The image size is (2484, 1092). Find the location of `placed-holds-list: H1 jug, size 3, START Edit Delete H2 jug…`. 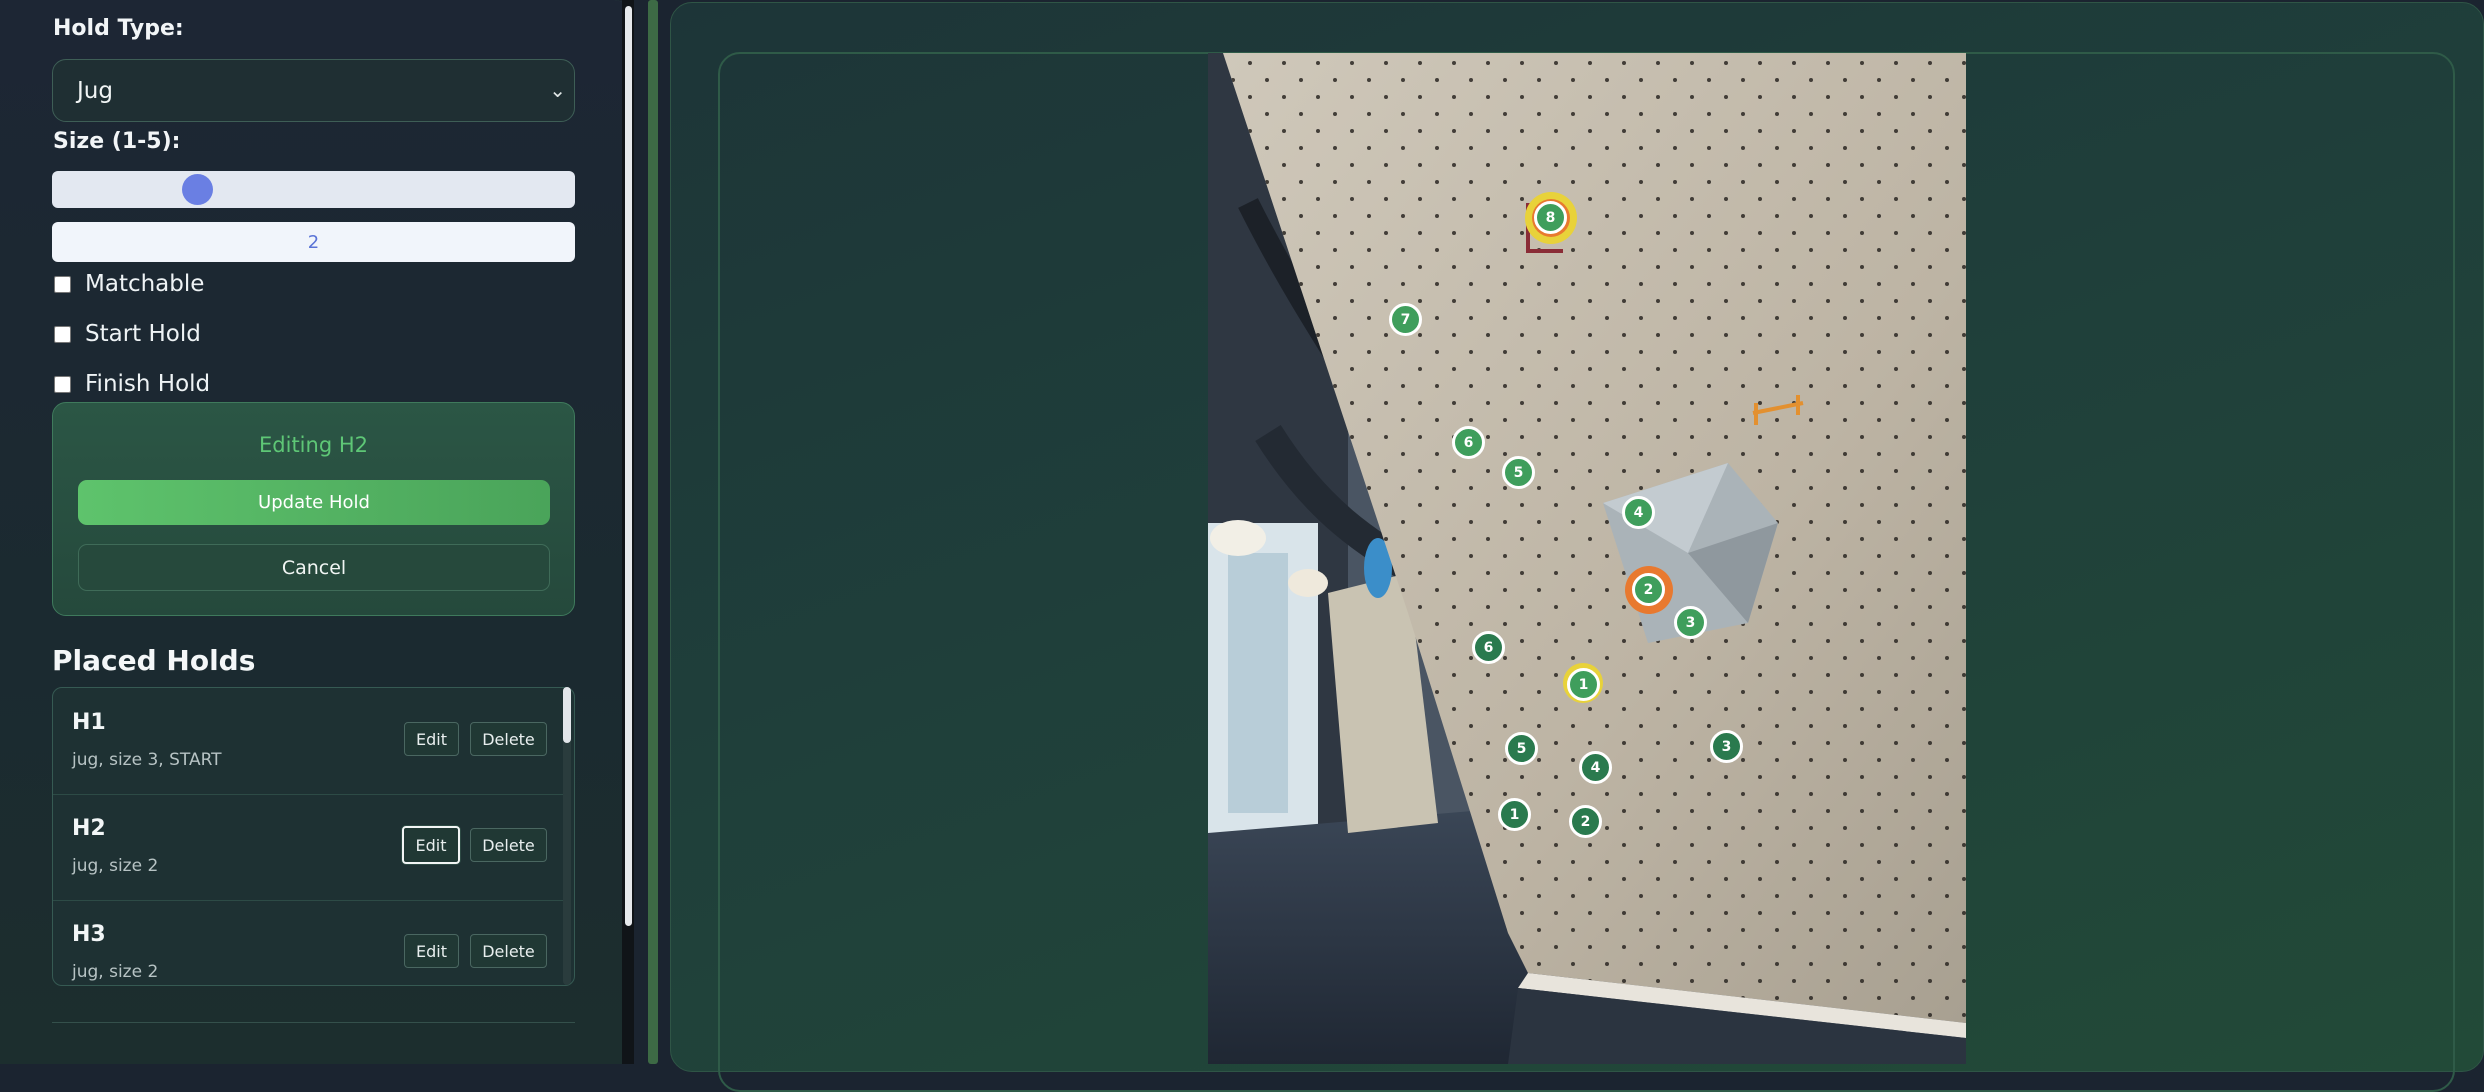

placed-holds-list: H1 jug, size 3, START Edit Delete H2 jug… is located at coordinates (313, 836).